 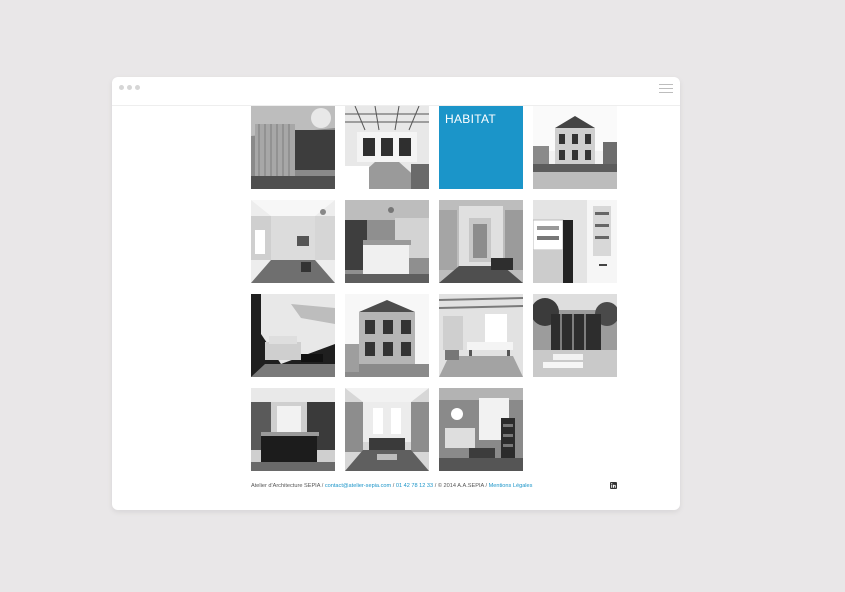 I want to click on footer-phone-link: 01 42 78 12 33, so click(x=414, y=486).